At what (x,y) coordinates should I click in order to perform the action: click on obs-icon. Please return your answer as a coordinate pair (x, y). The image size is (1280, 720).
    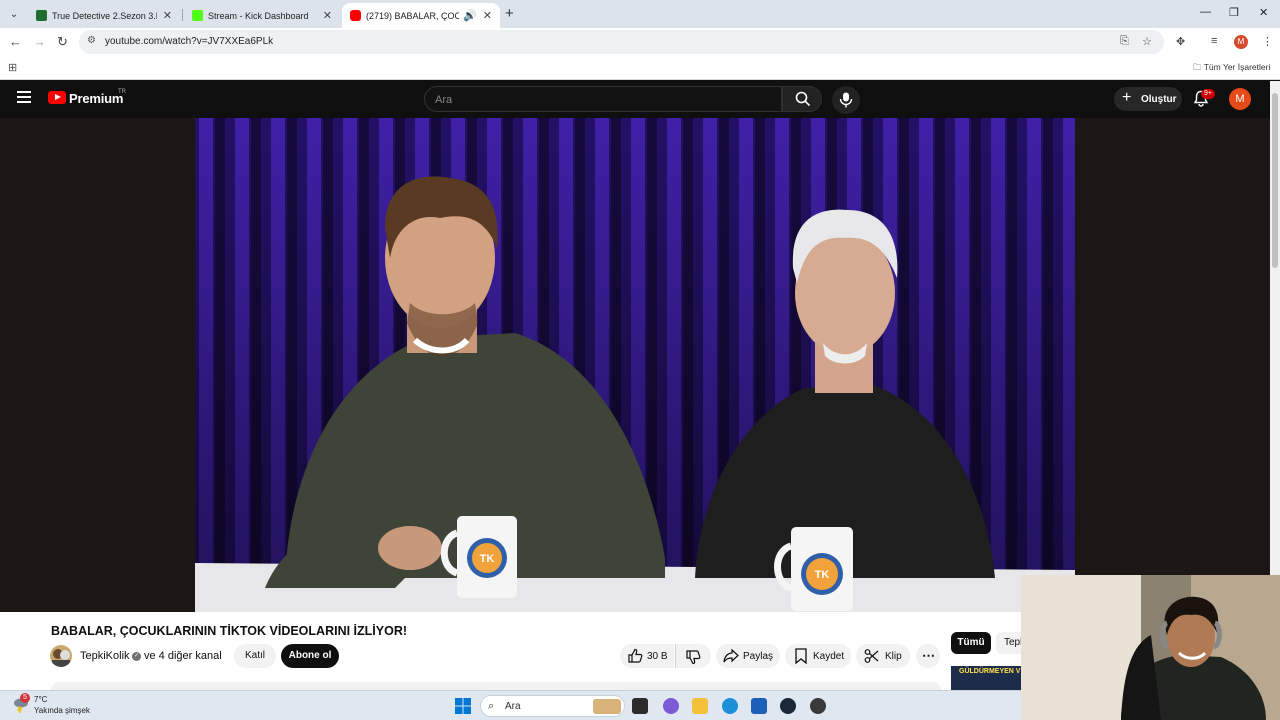
    Looking at the image, I should click on (818, 706).